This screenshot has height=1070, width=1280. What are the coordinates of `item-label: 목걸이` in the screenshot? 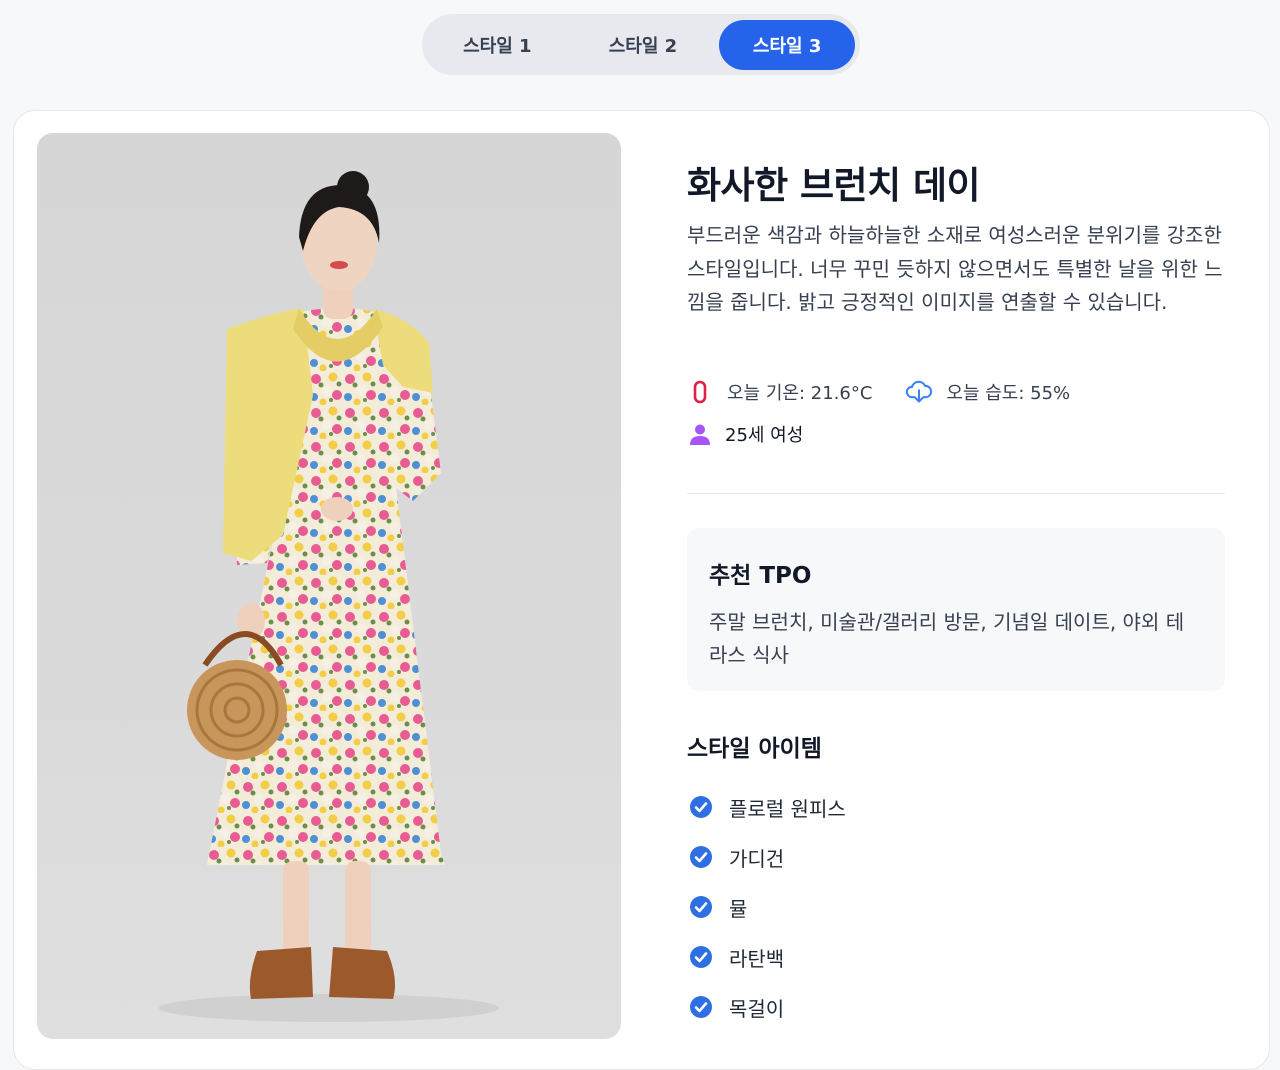 It's located at (757, 1008).